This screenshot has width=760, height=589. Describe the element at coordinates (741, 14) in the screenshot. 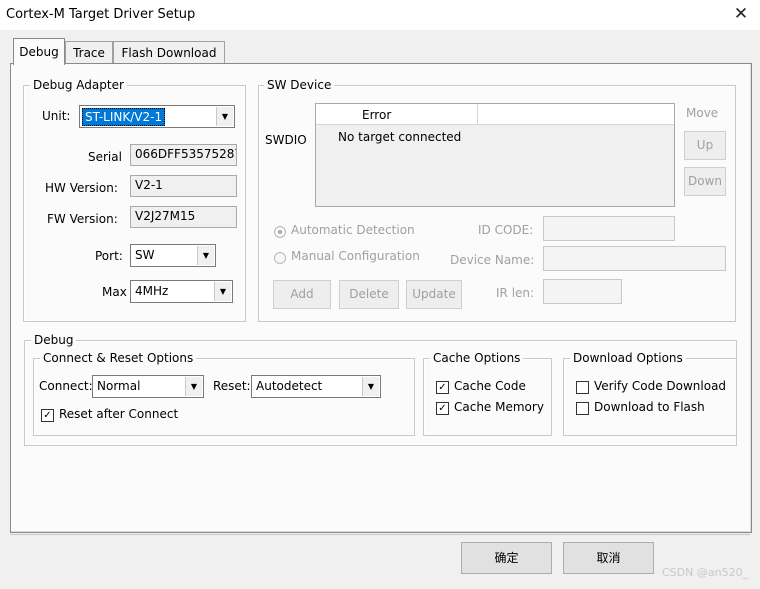

I see `close-icon: ✕` at that location.